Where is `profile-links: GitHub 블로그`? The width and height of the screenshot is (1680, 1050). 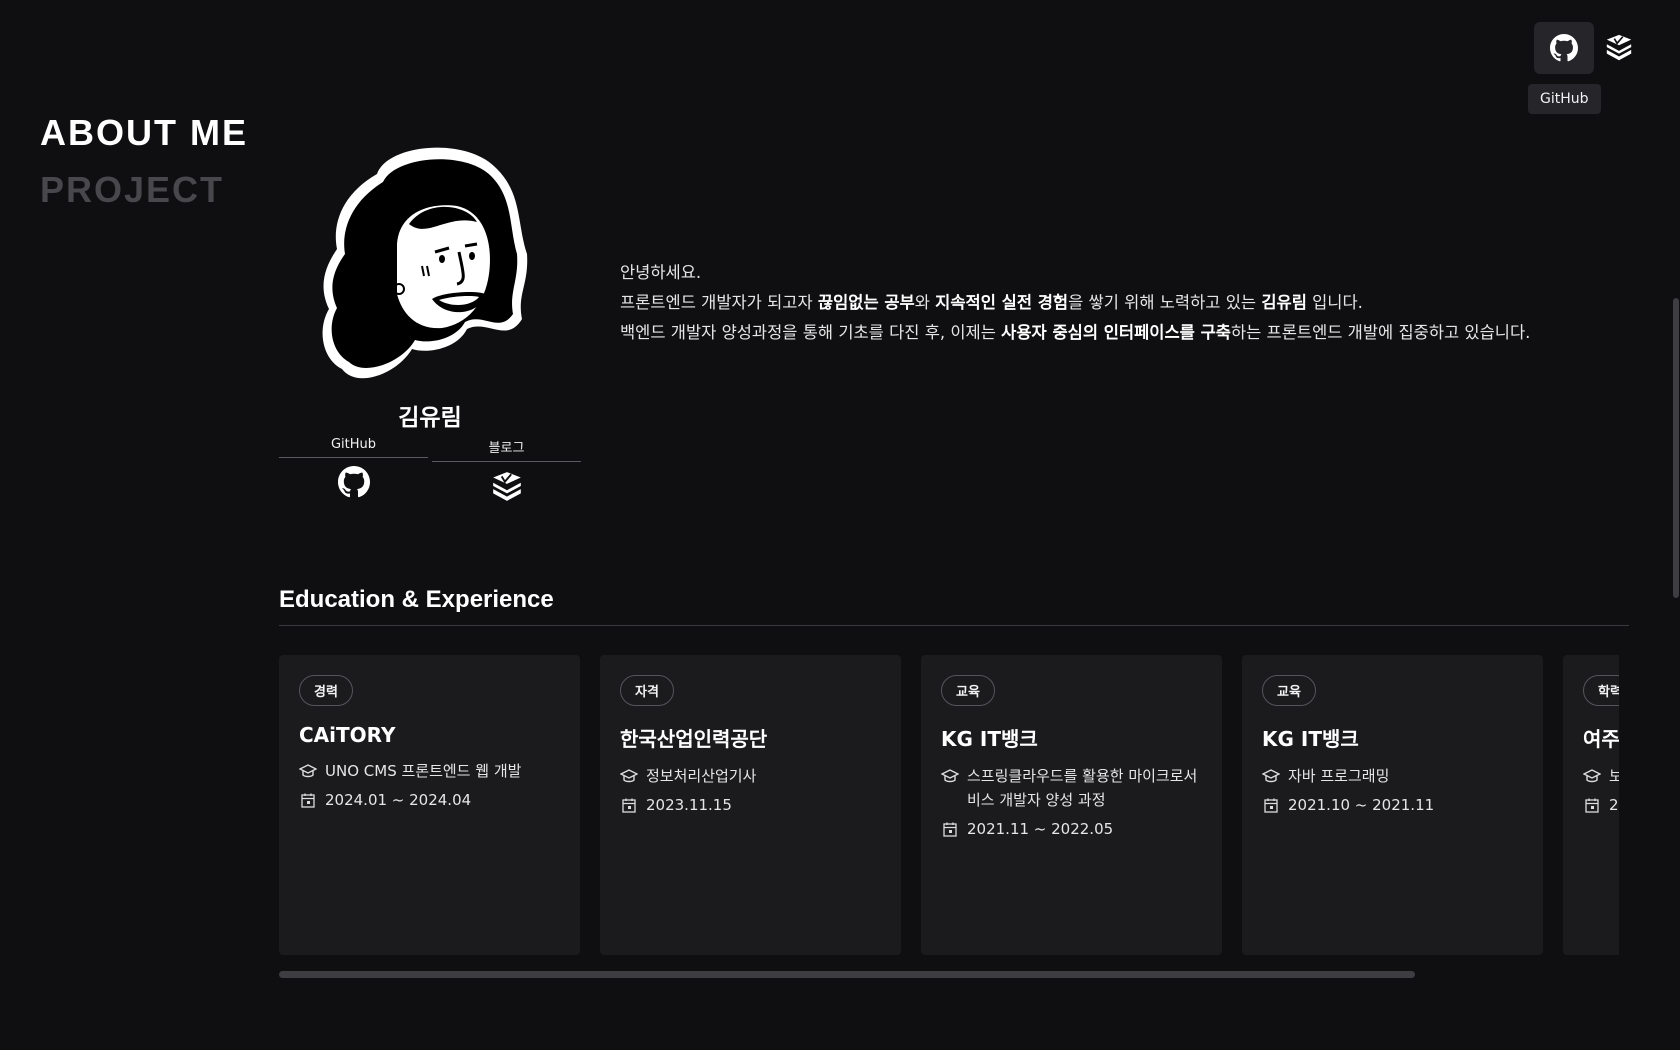
profile-links: GitHub 블로그 is located at coordinates (430, 470).